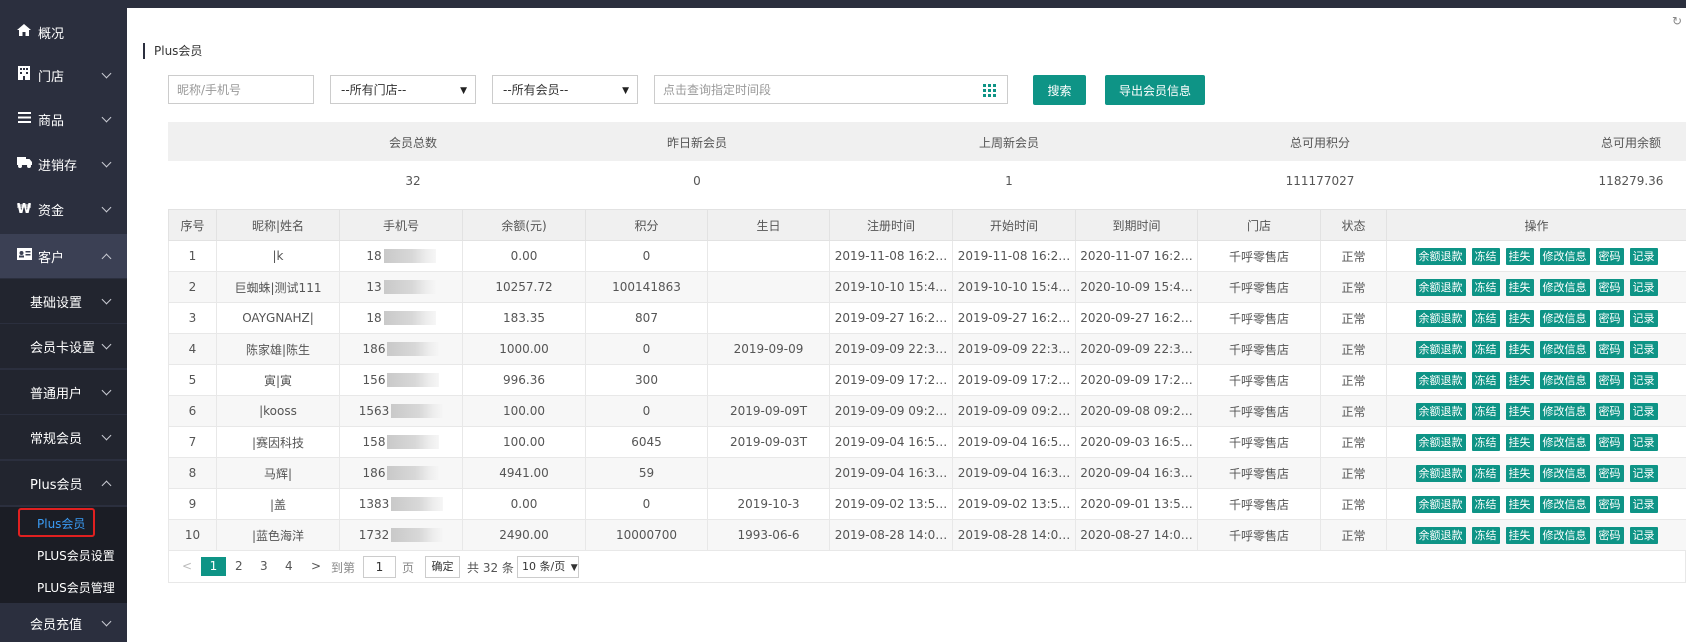 This screenshot has width=1686, height=642. Describe the element at coordinates (63, 256) in the screenshot. I see `sidebar-item-customers: 客户` at that location.